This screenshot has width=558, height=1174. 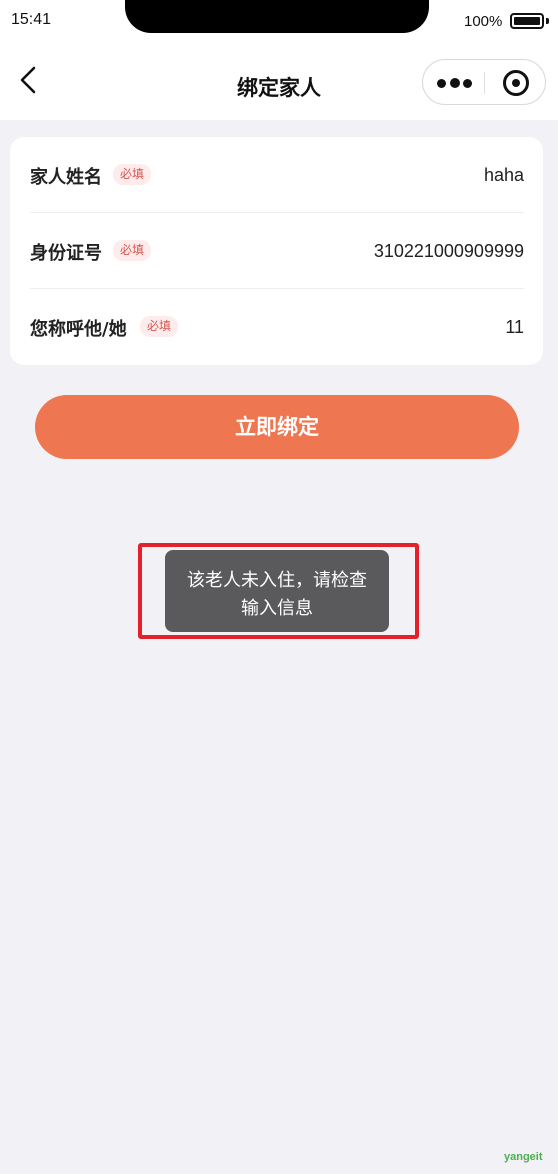 I want to click on form-row-id-number: 身份证号 必填, so click(x=277, y=251).